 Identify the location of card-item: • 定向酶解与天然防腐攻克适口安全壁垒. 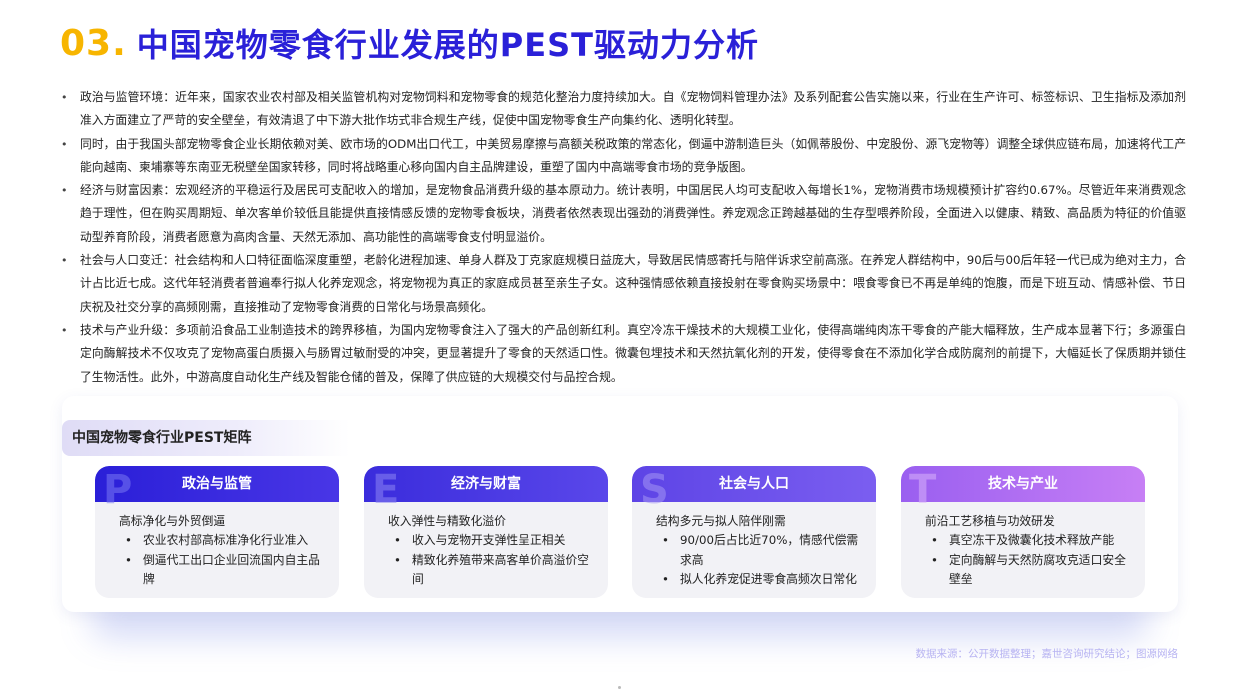
(1029, 570).